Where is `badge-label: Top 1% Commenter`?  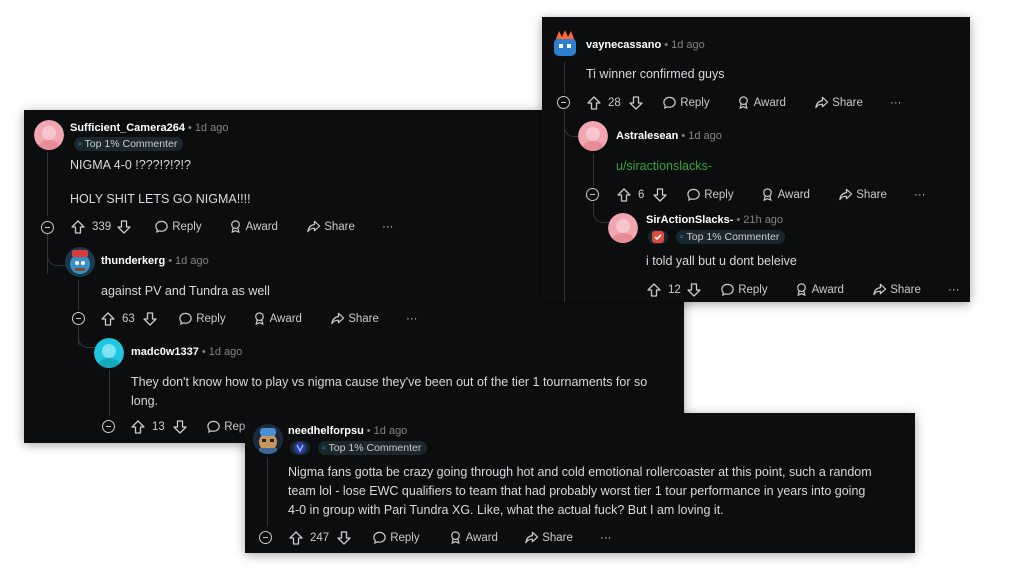 badge-label: Top 1% Commenter is located at coordinates (375, 448).